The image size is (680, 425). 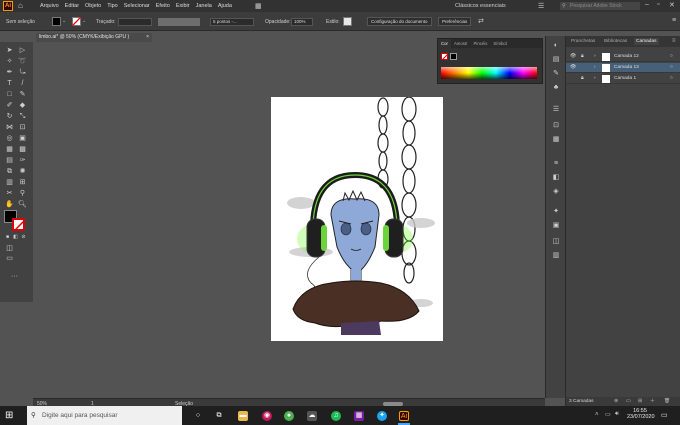 What do you see at coordinates (9, 138) in the screenshot?
I see `shape-builder-icon: ◎` at bounding box center [9, 138].